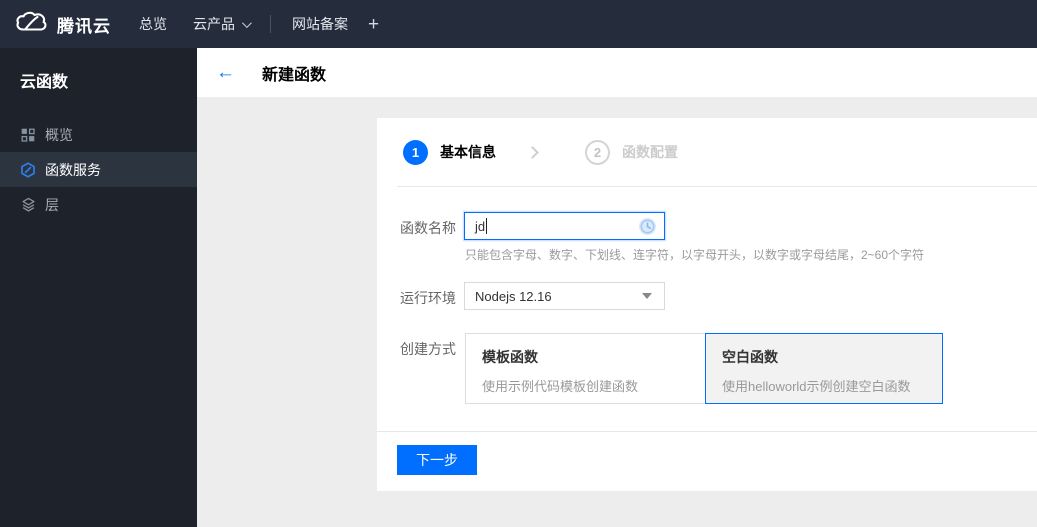 The image size is (1037, 527). I want to click on layers-icon, so click(28, 205).